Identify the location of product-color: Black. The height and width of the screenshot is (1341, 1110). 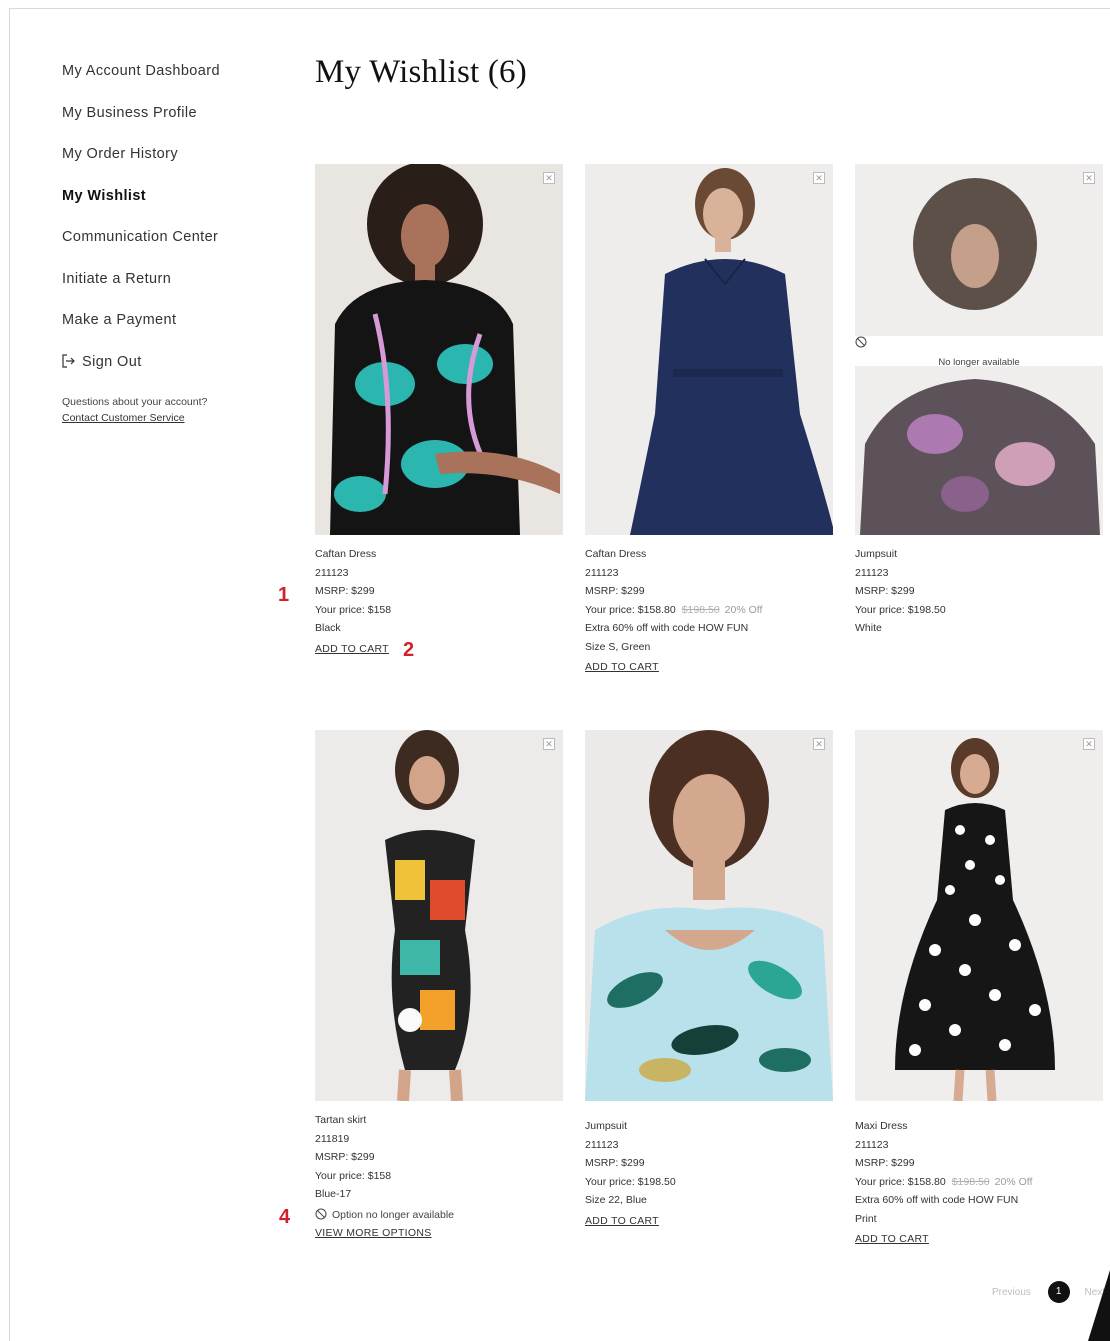
(328, 628).